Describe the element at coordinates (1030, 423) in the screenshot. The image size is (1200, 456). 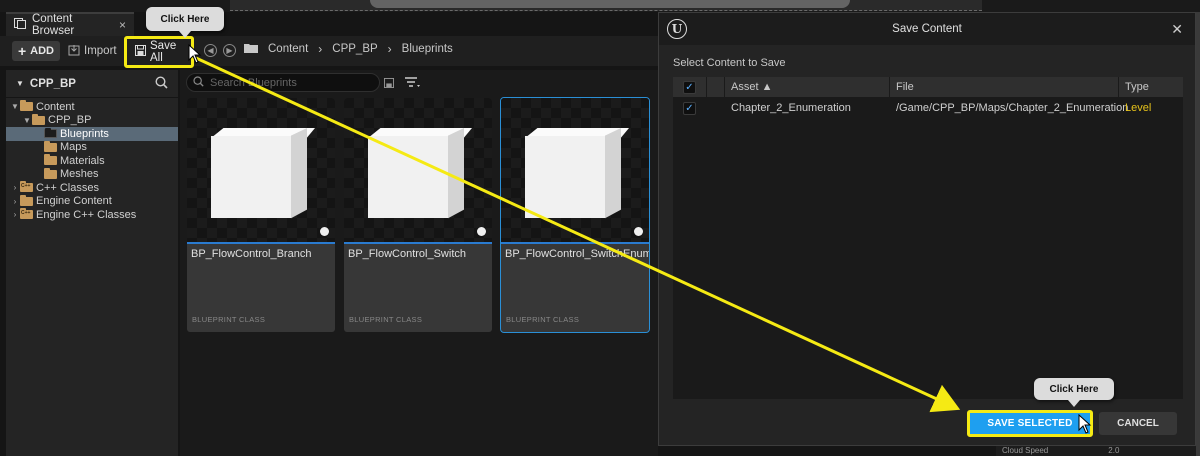
I see `save-selected-button: SAVE SELECTED` at that location.